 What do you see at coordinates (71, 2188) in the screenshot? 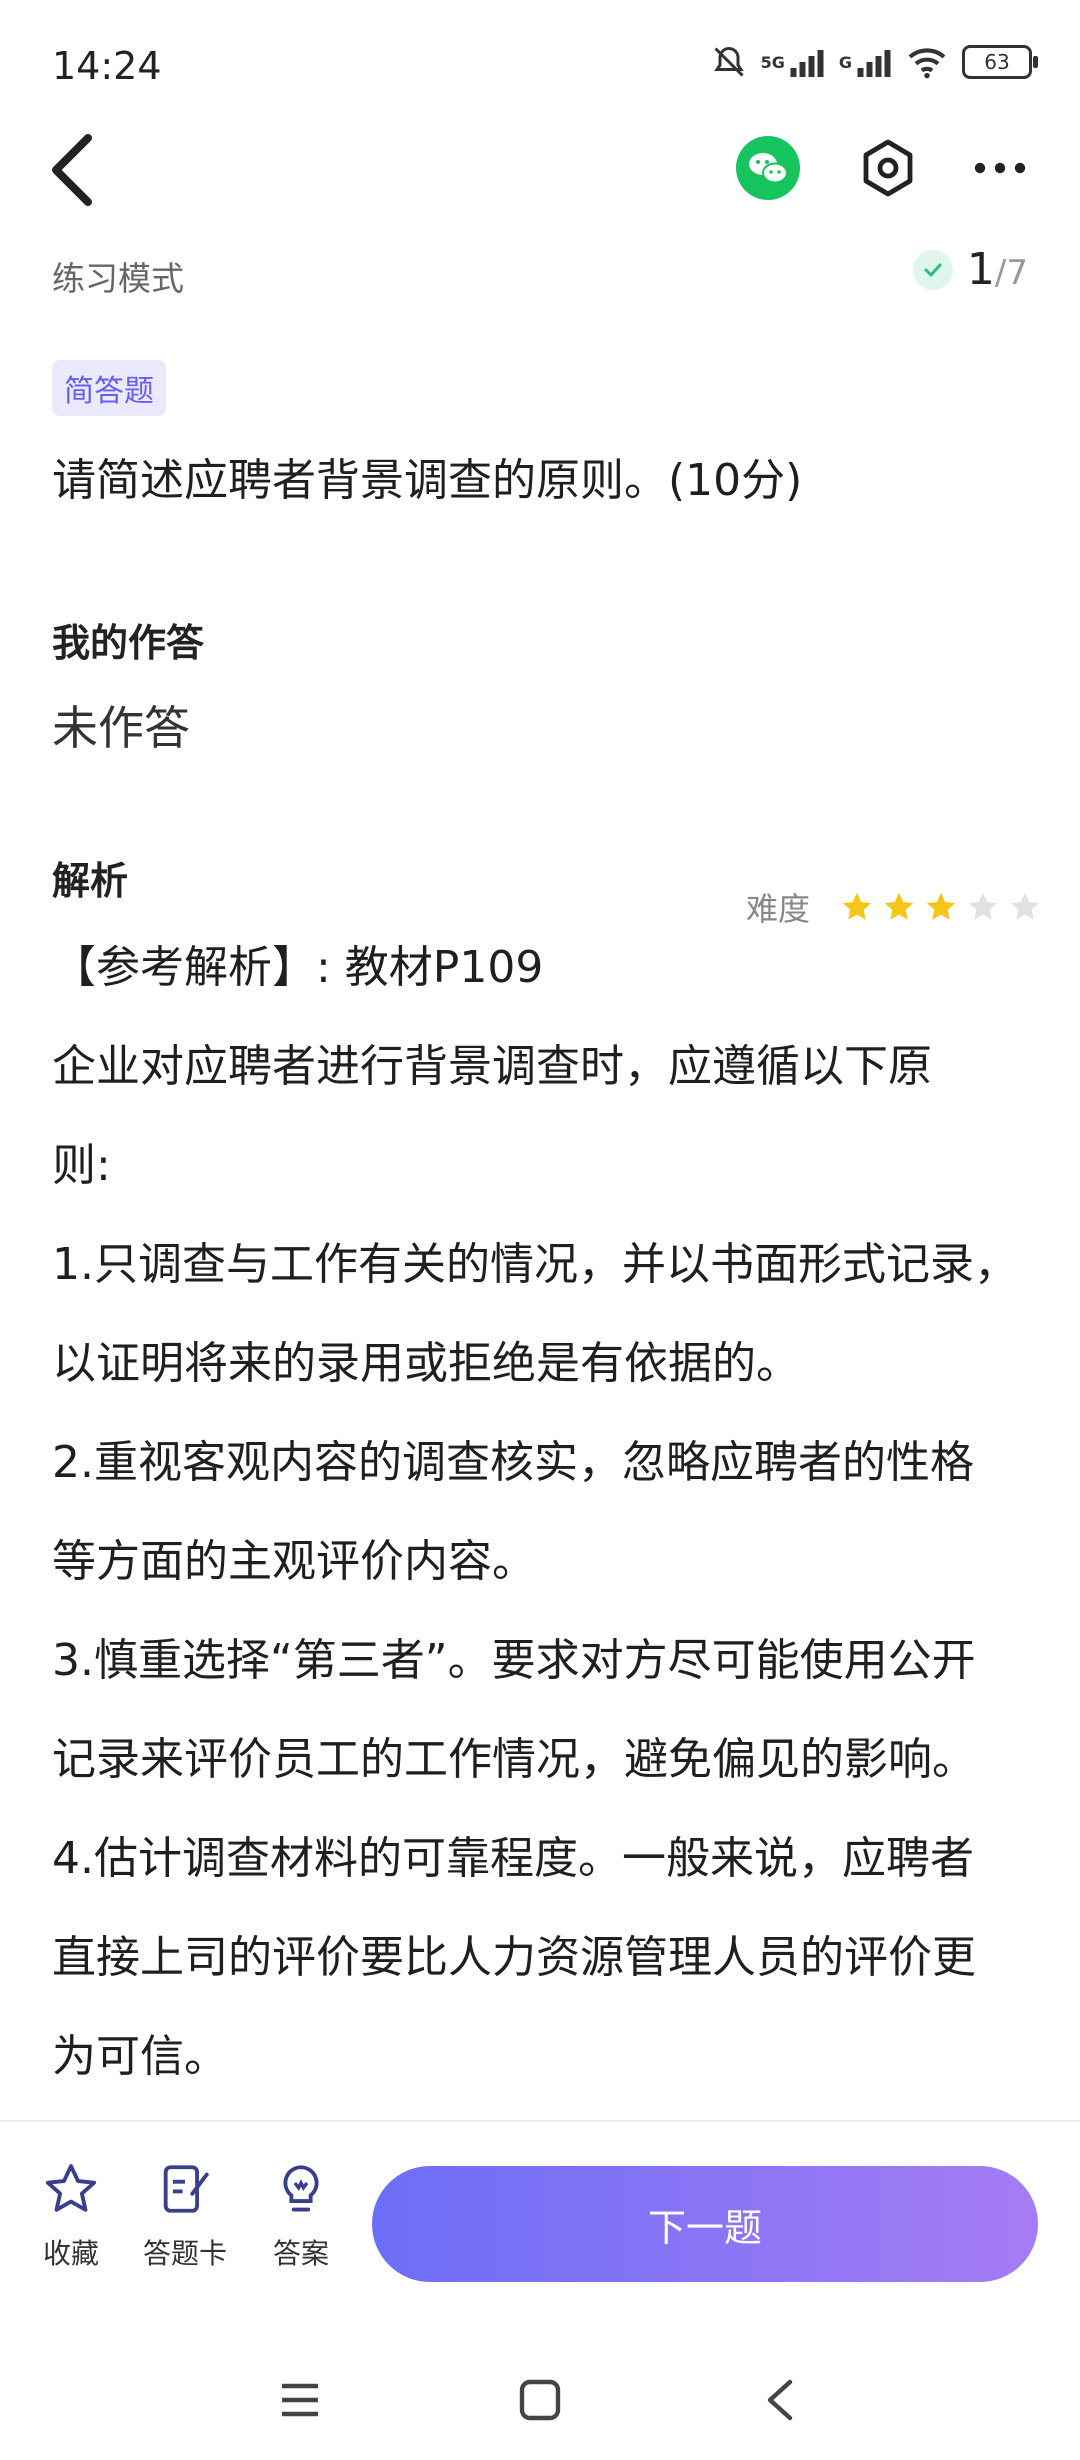
I see `star-outline-icon` at bounding box center [71, 2188].